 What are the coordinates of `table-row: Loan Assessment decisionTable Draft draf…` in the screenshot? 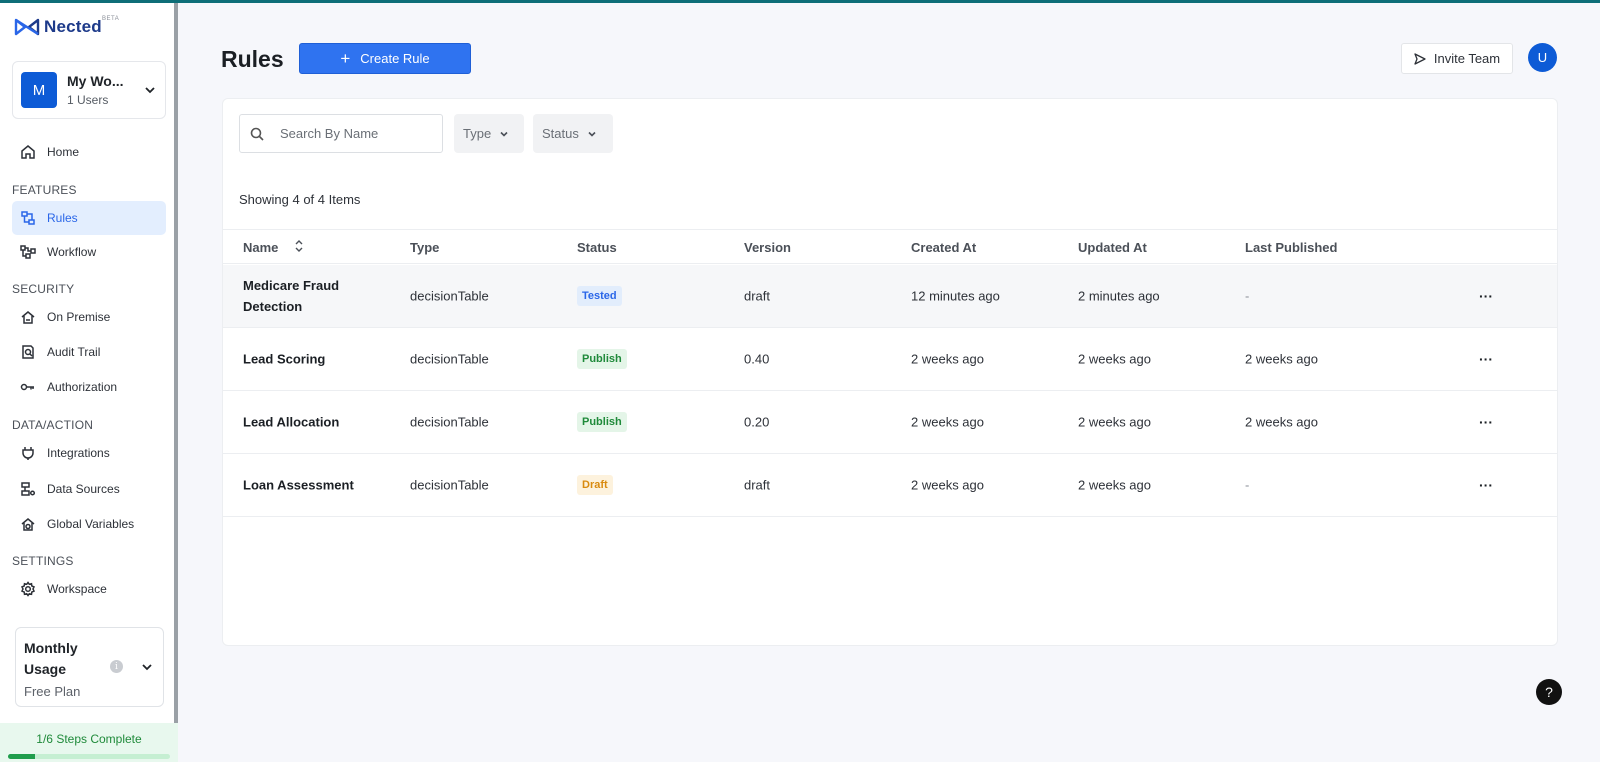 It's located at (890, 485).